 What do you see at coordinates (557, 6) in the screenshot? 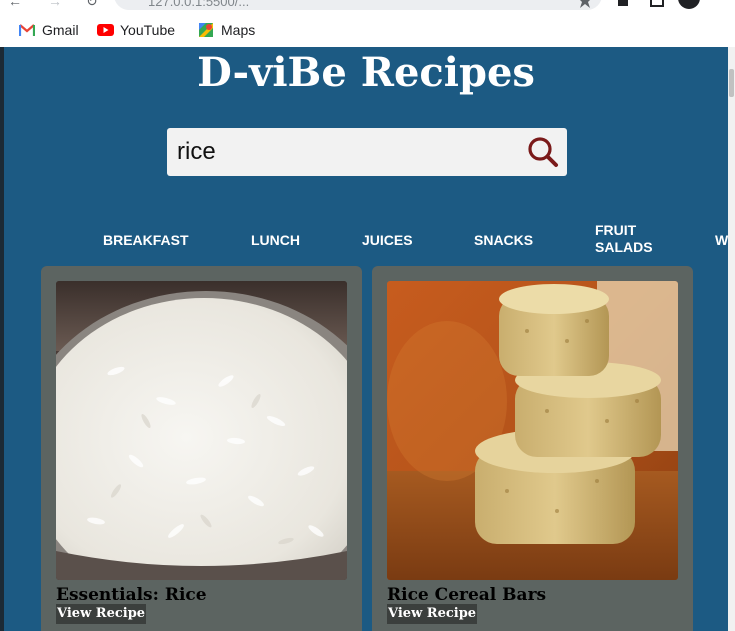
I see `share-icon` at bounding box center [557, 6].